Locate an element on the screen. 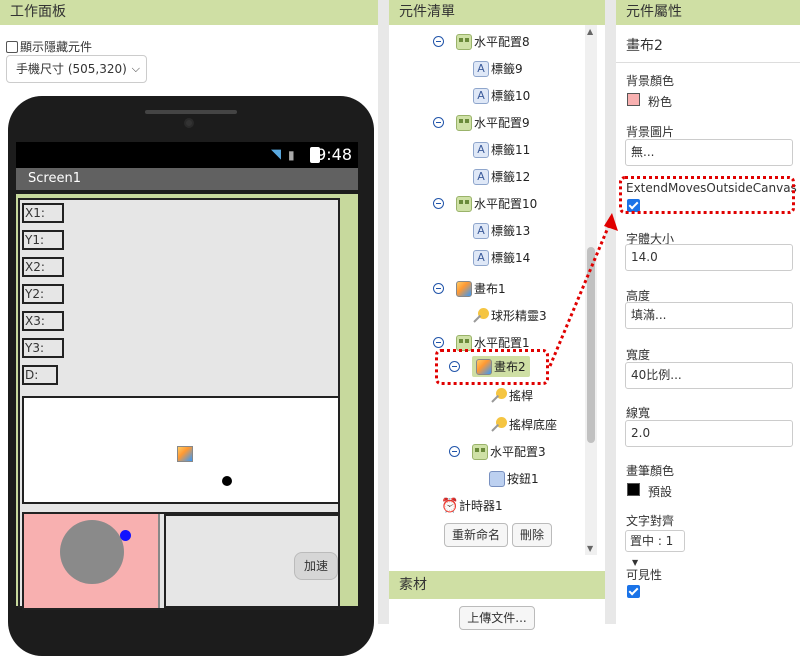 This screenshot has width=800, height=656. scroll-down-icon: ▼ is located at coordinates (590, 548).